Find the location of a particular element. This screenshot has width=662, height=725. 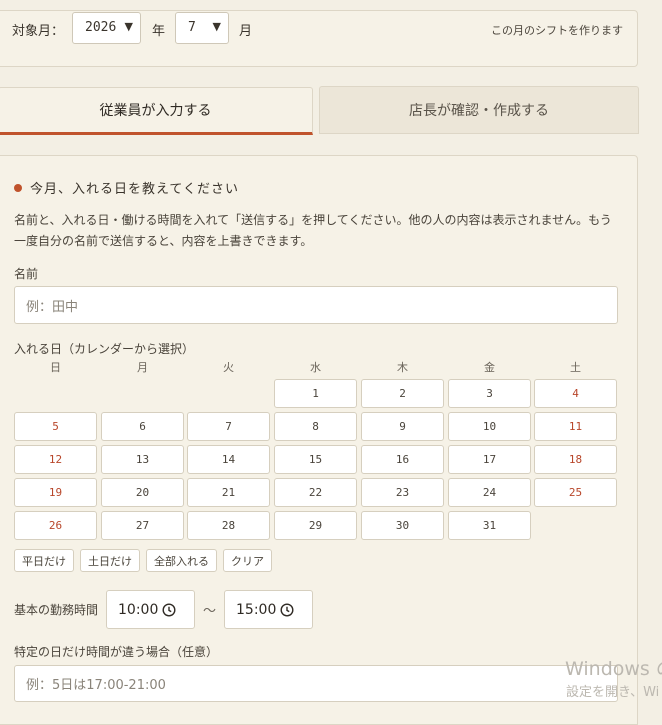

days-label: 入れる日（カレンダーから選択） is located at coordinates (104, 349).